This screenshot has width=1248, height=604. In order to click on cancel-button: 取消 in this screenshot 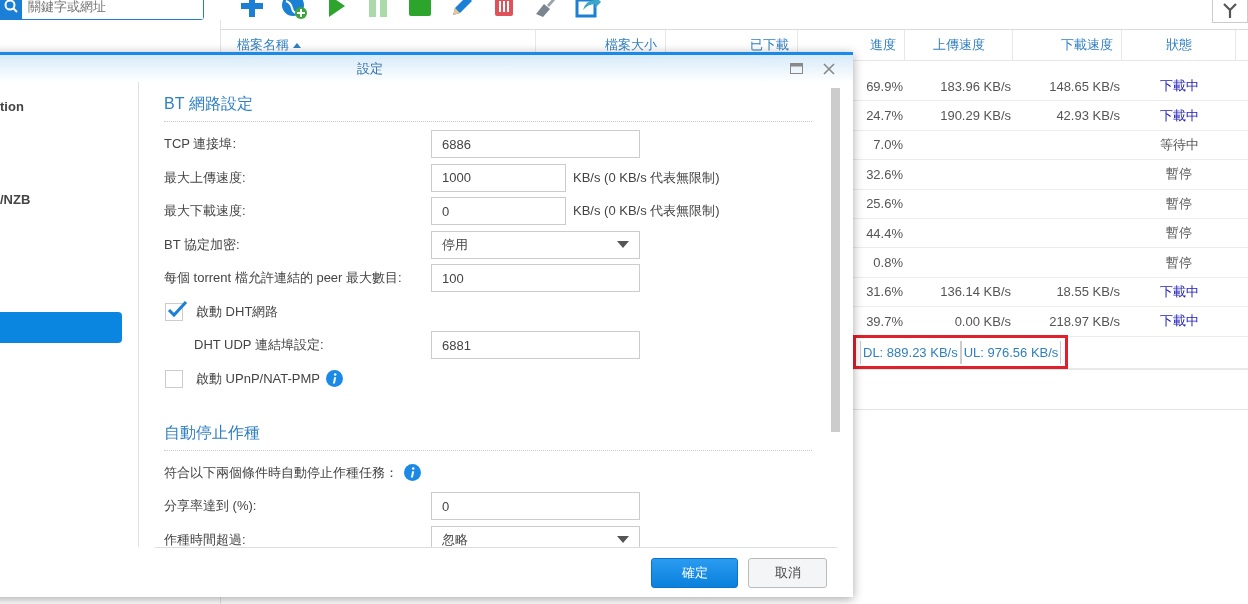, I will do `click(787, 572)`.